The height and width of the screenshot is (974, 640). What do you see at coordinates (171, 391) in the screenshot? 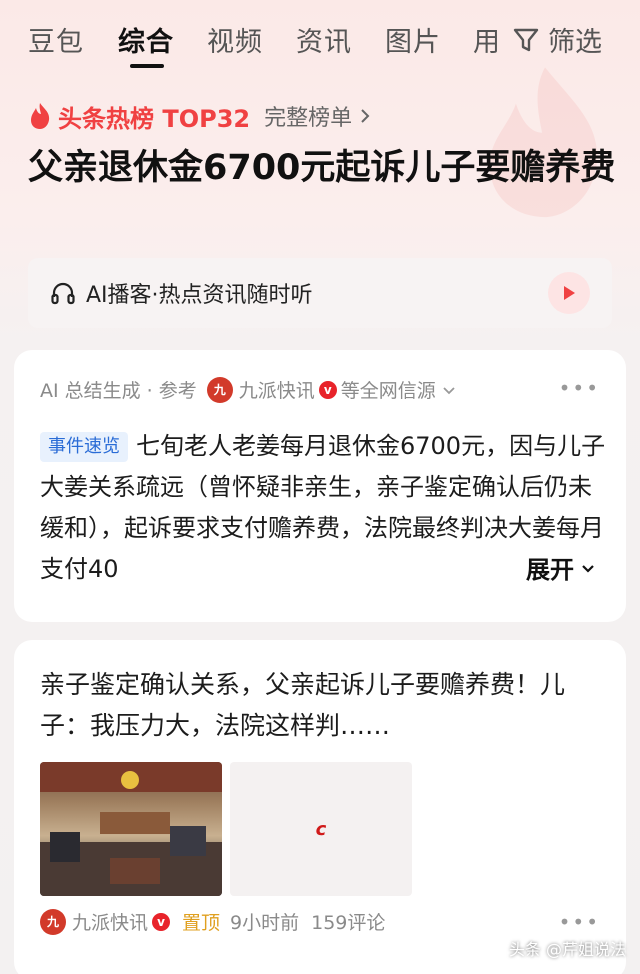
I see `ai-ref-label: · 参考` at bounding box center [171, 391].